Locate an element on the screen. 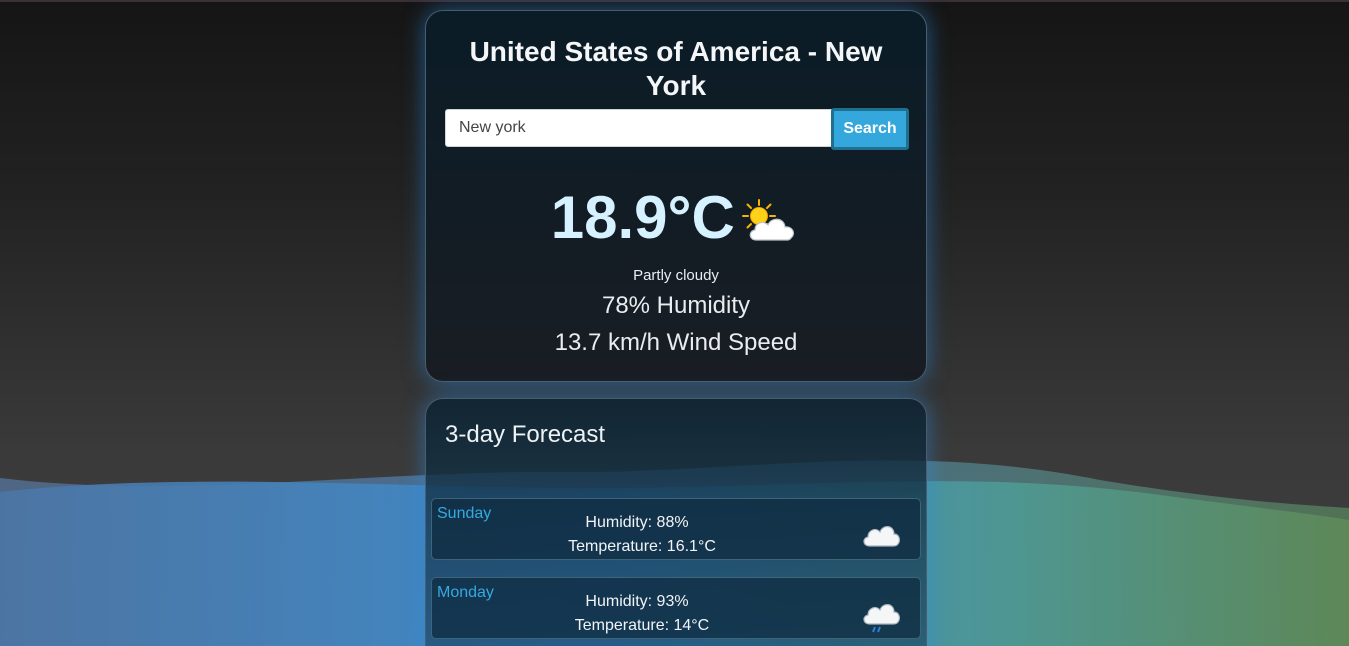 The width and height of the screenshot is (1349, 646). current-wind-speed: 13.7 km/h Wind Speed is located at coordinates (676, 342).